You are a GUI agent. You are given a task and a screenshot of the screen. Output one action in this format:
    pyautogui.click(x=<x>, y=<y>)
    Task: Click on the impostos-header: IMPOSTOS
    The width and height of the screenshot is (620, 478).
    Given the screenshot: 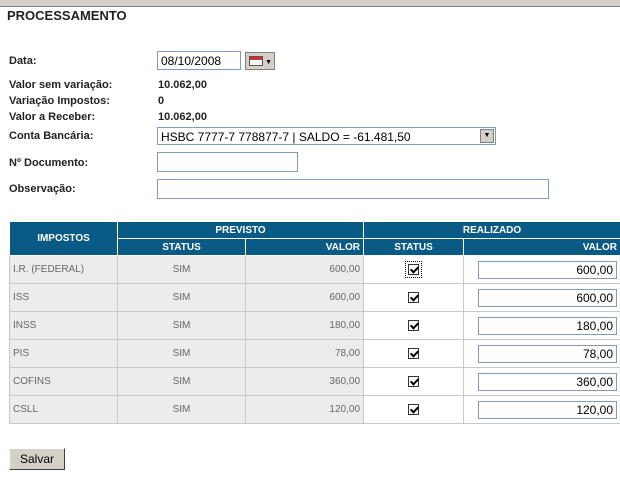 What is the action you would take?
    pyautogui.click(x=63, y=238)
    